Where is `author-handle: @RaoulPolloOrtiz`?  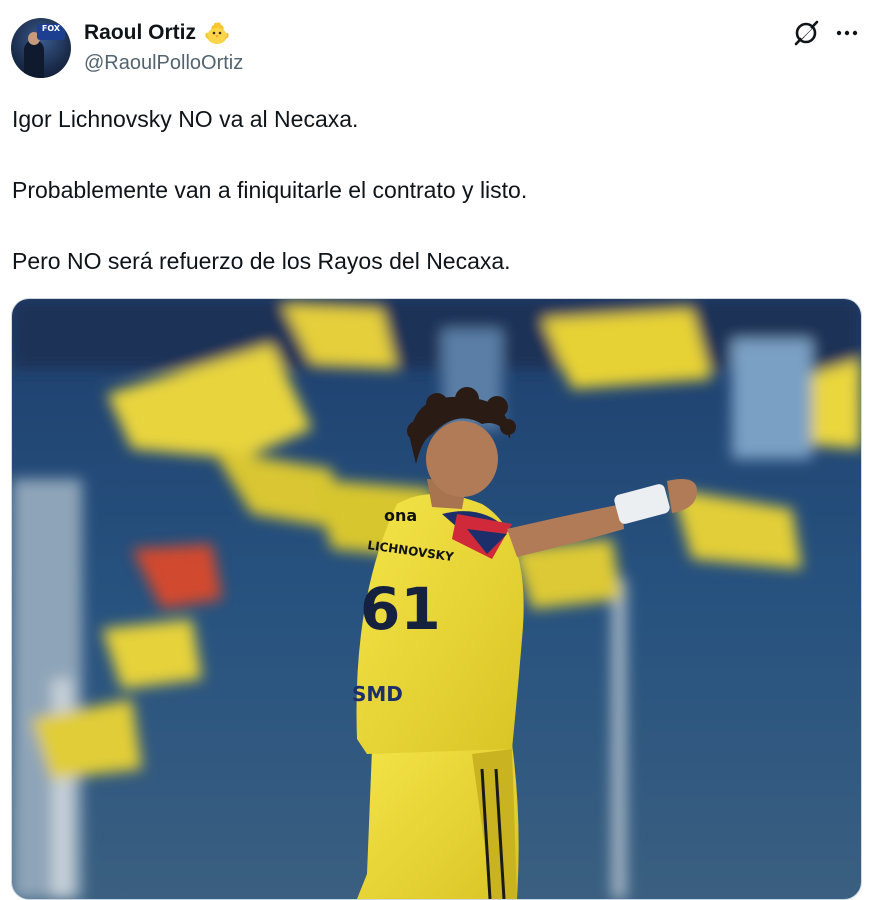
author-handle: @RaoulPolloOrtiz is located at coordinates (163, 63).